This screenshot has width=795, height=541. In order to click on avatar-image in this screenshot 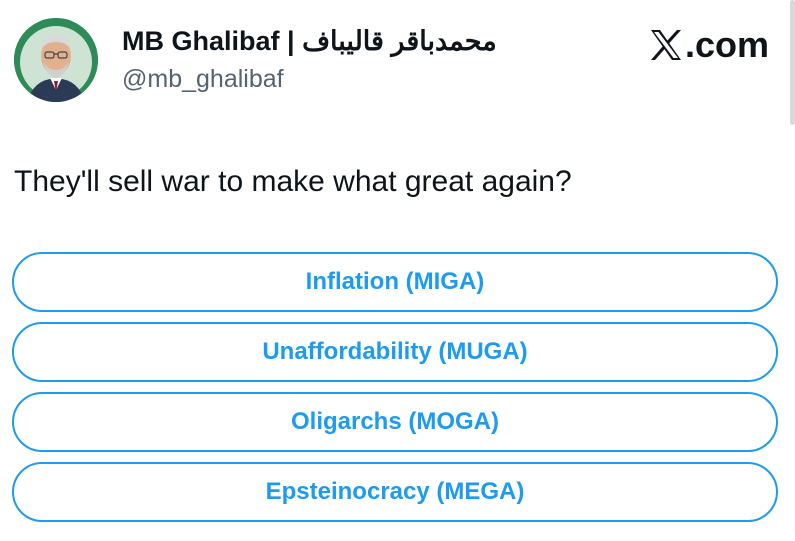, I will do `click(56, 60)`.